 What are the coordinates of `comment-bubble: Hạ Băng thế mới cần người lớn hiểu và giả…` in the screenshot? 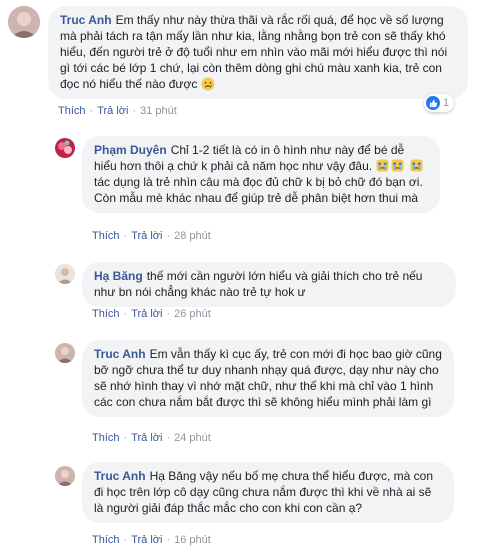 It's located at (269, 284).